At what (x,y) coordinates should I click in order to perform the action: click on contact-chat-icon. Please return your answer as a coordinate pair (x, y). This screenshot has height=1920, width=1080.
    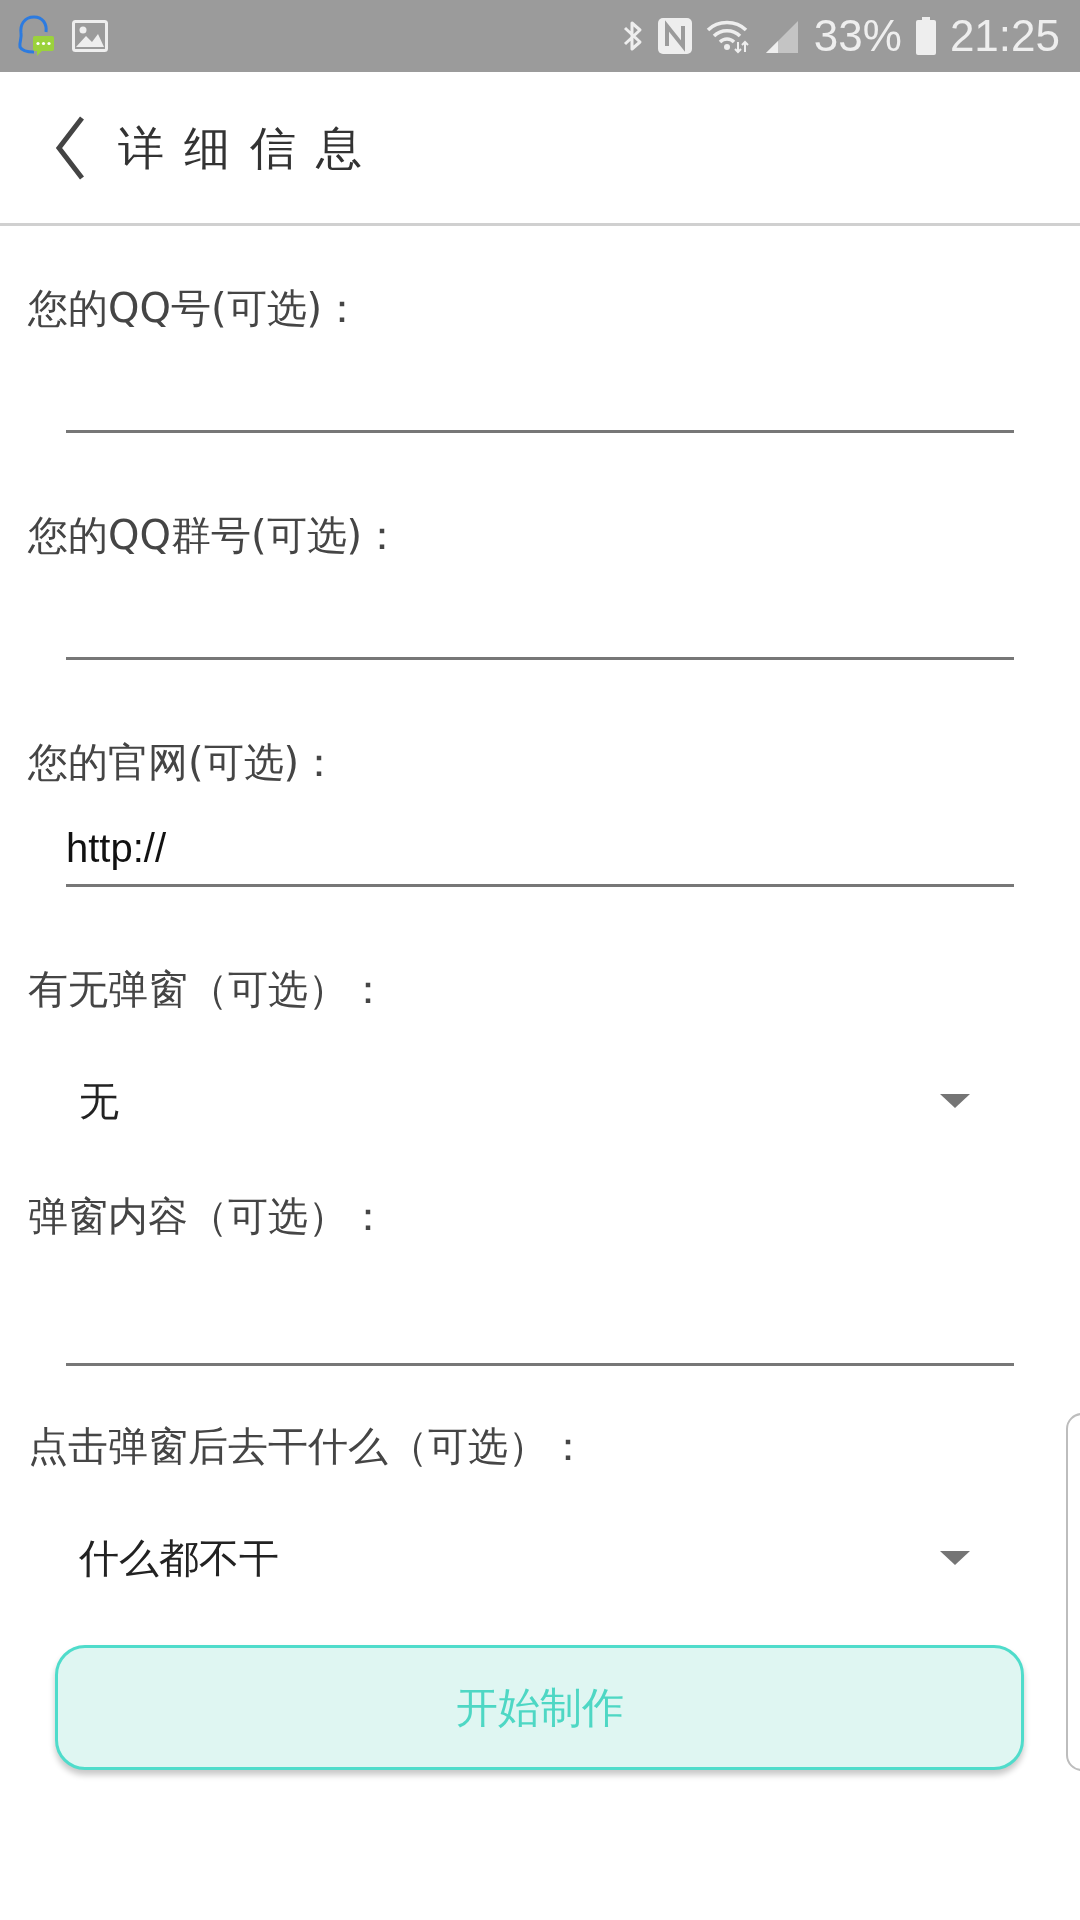
    Looking at the image, I should click on (36, 36).